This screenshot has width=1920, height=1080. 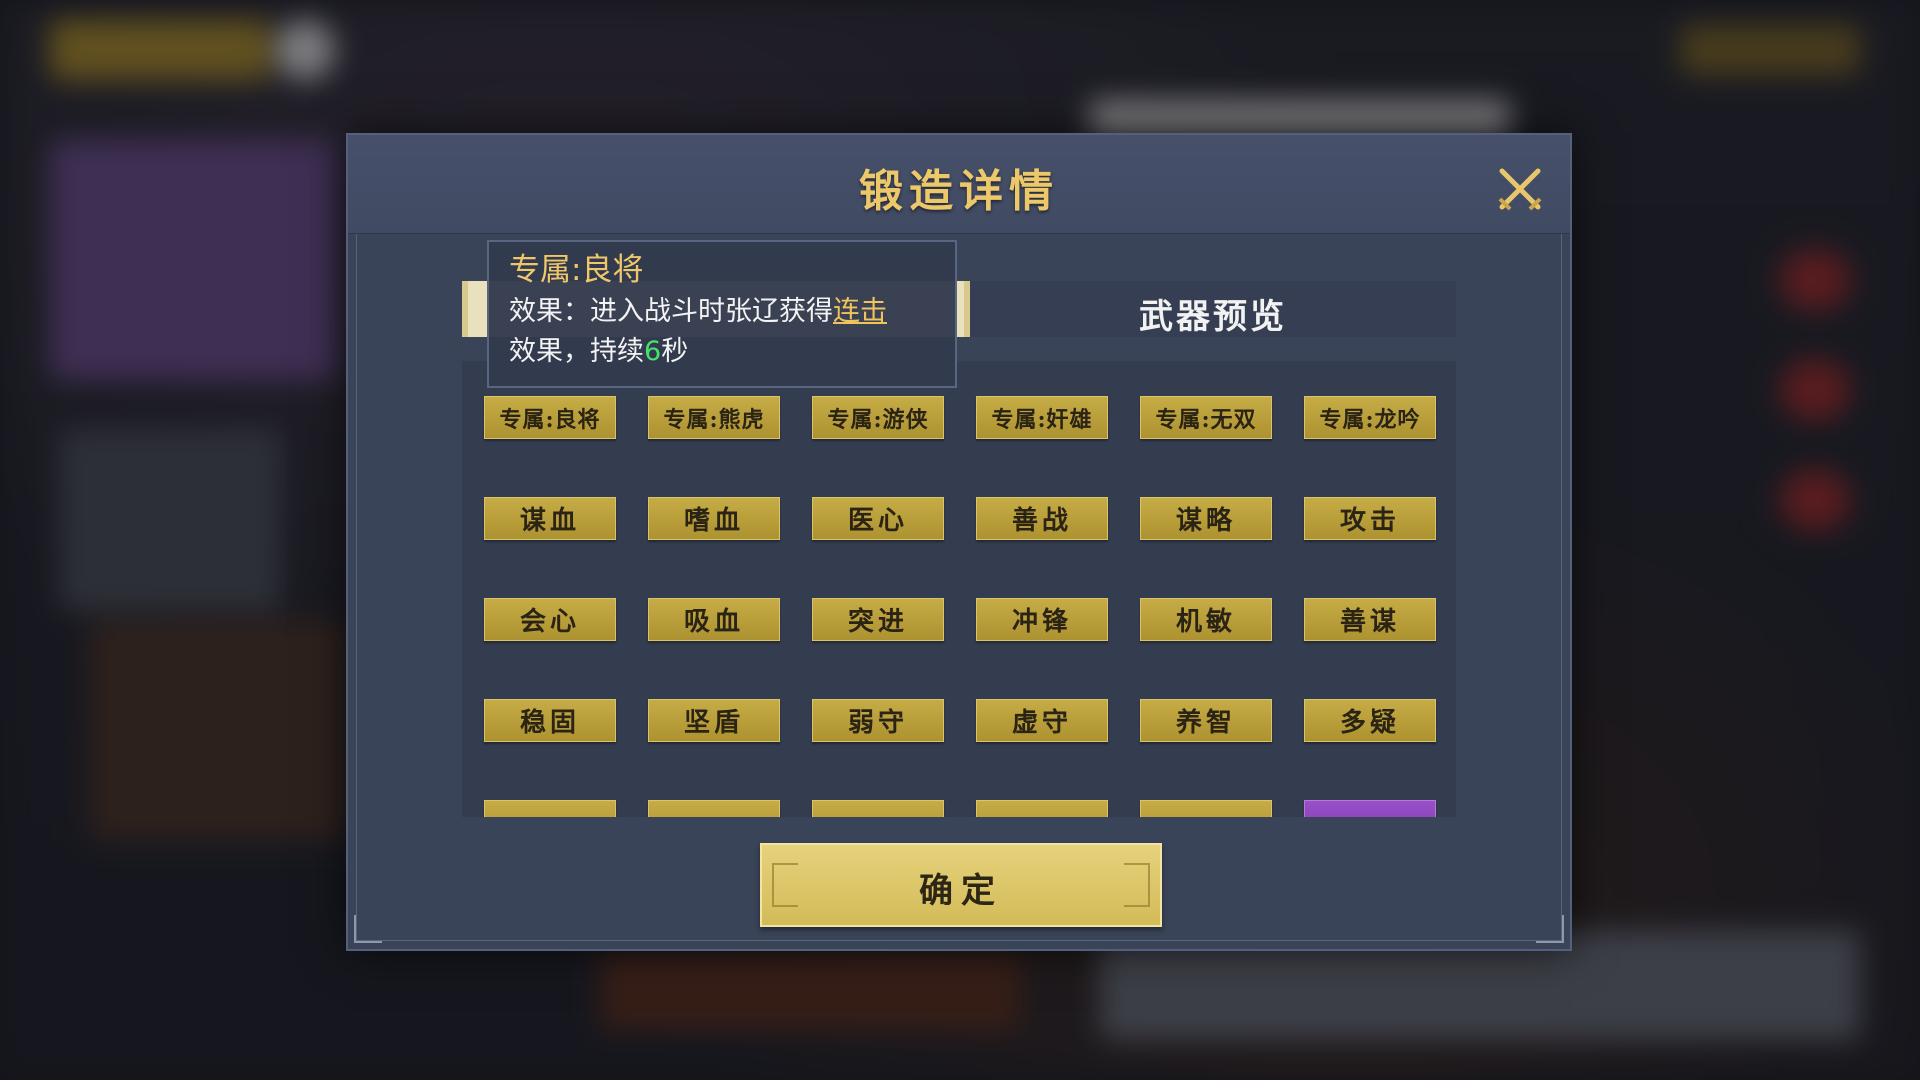 I want to click on trait-button: 机敏, so click(x=1206, y=619).